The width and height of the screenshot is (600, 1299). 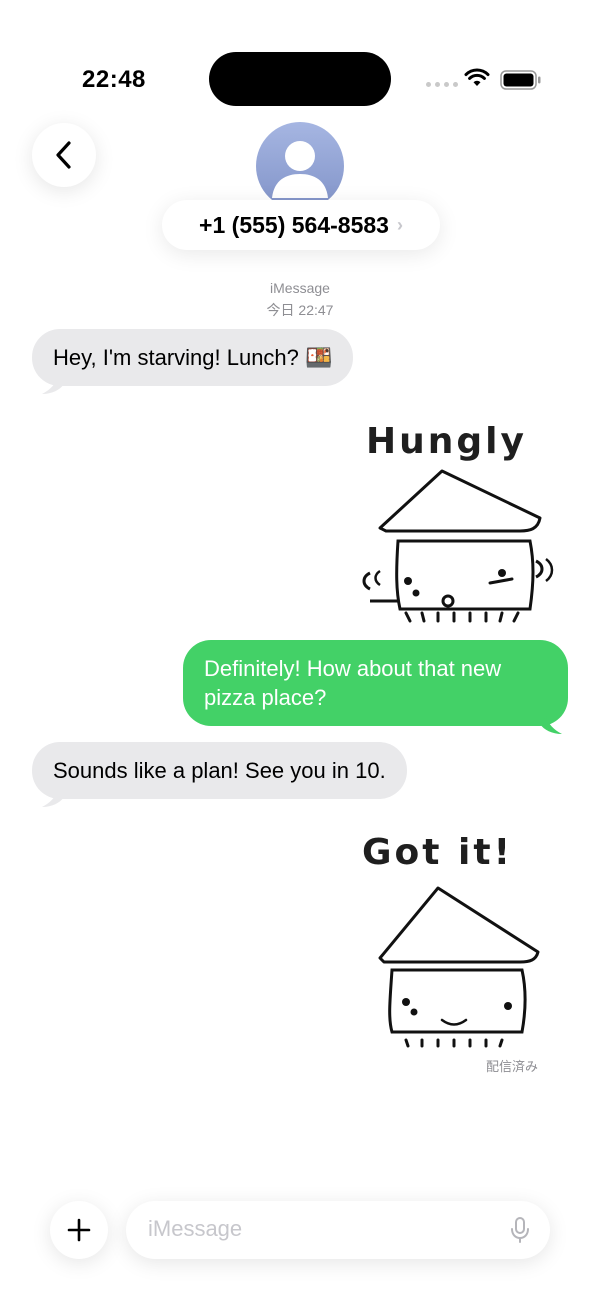 I want to click on back-chevron-icon, so click(x=63, y=155).